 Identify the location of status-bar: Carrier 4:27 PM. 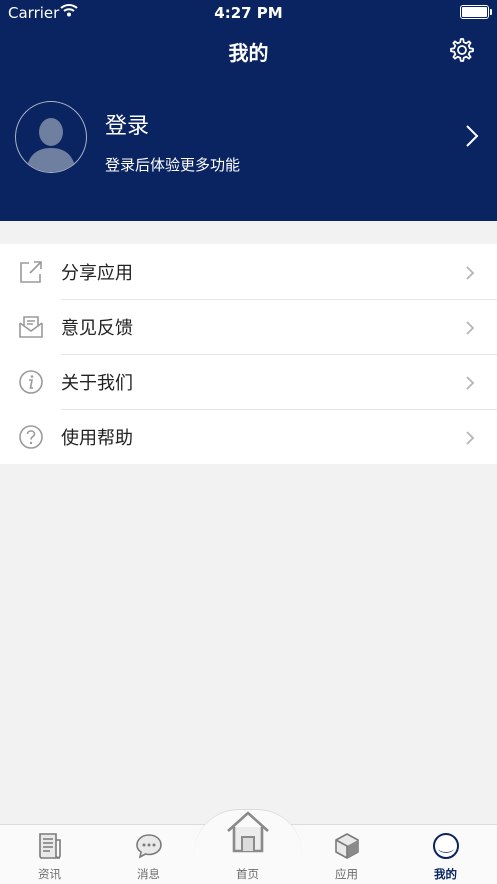
(248, 13).